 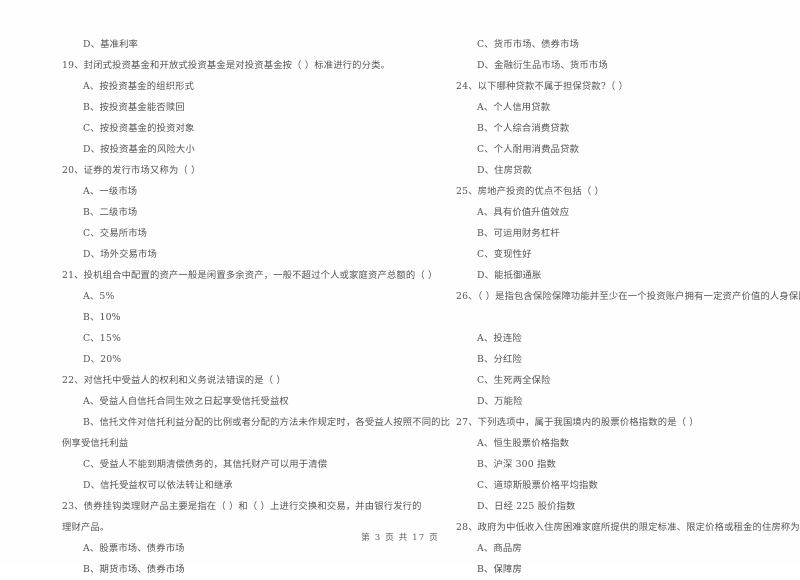 What do you see at coordinates (102, 359) in the screenshot?
I see `question-option: D、20%` at bounding box center [102, 359].